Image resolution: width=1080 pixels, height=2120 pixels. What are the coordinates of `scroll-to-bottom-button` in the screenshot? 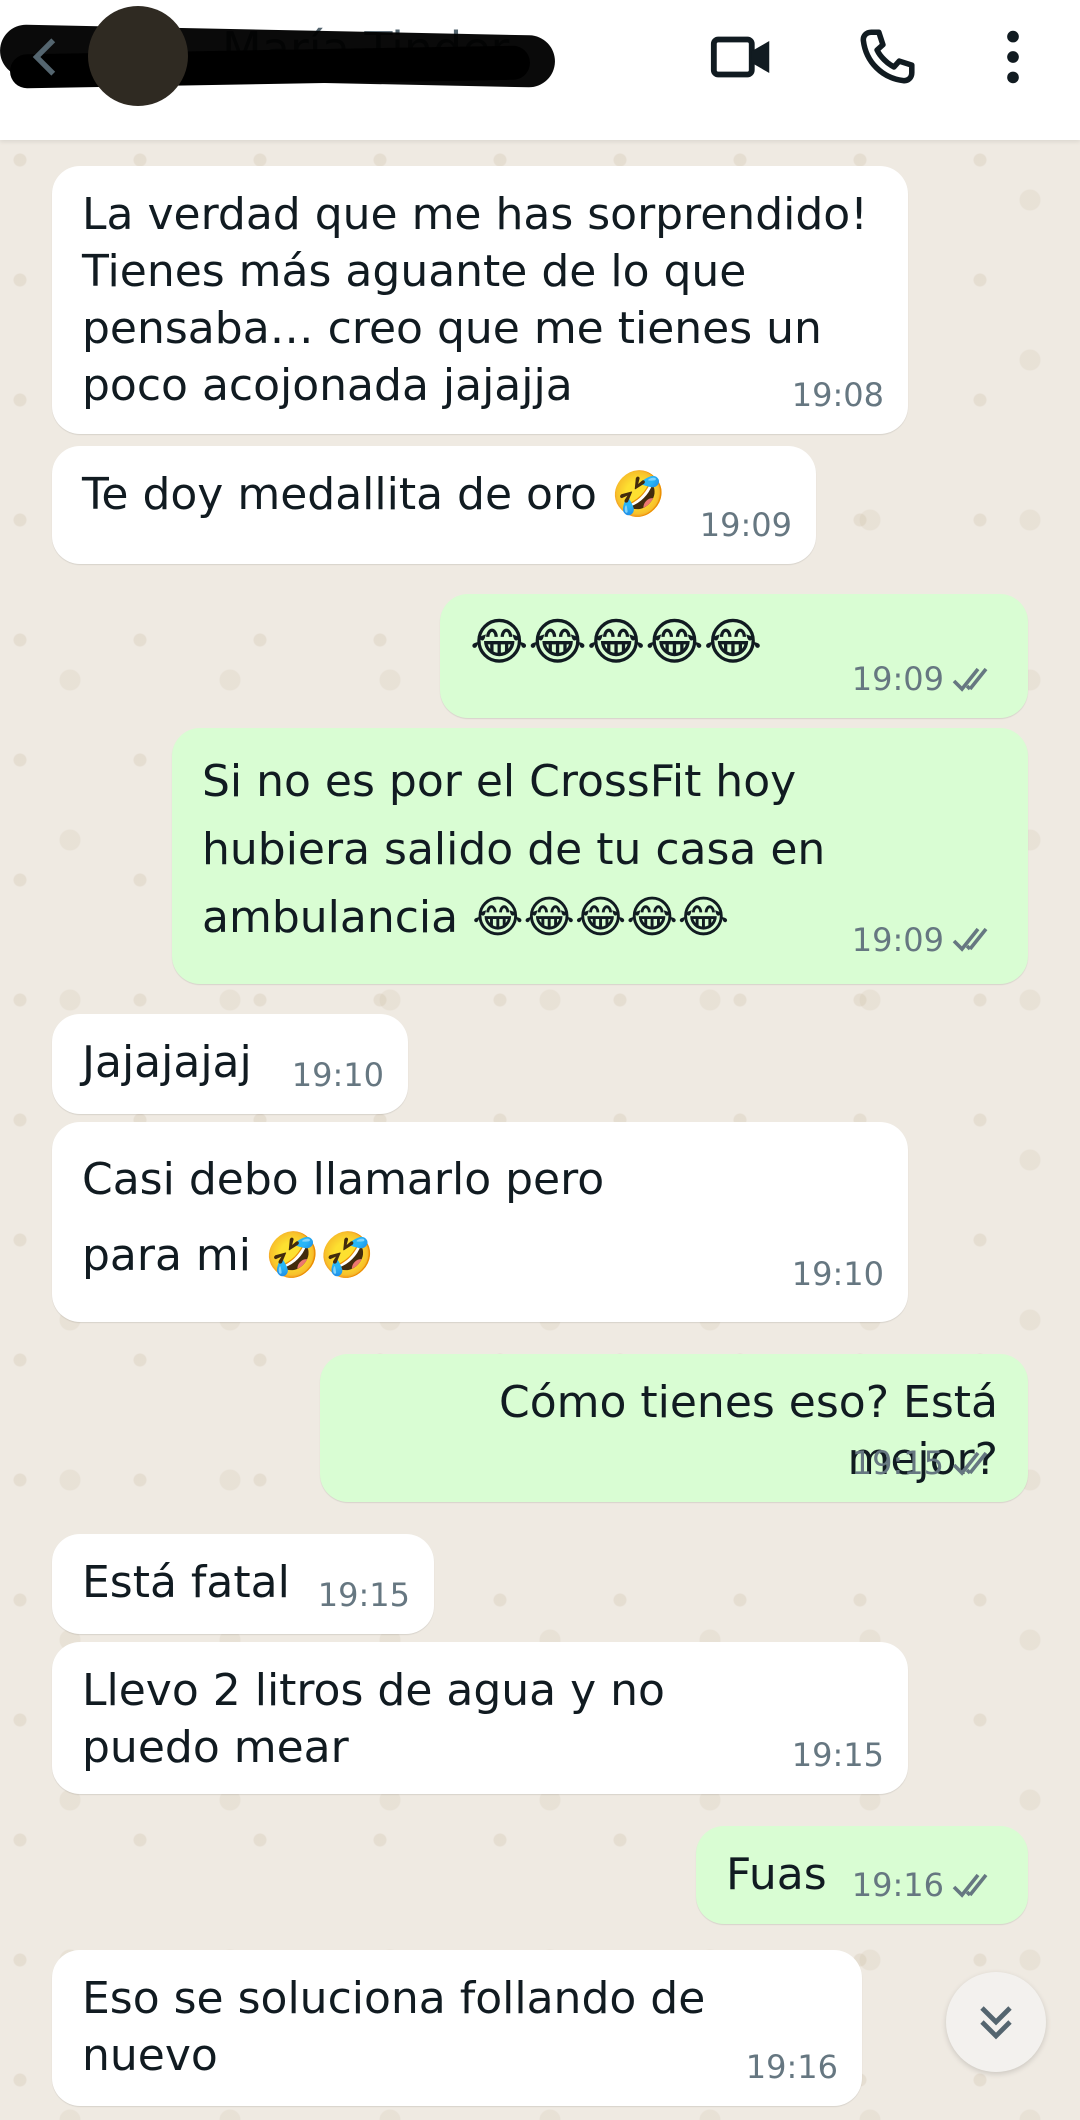 It's located at (996, 2022).